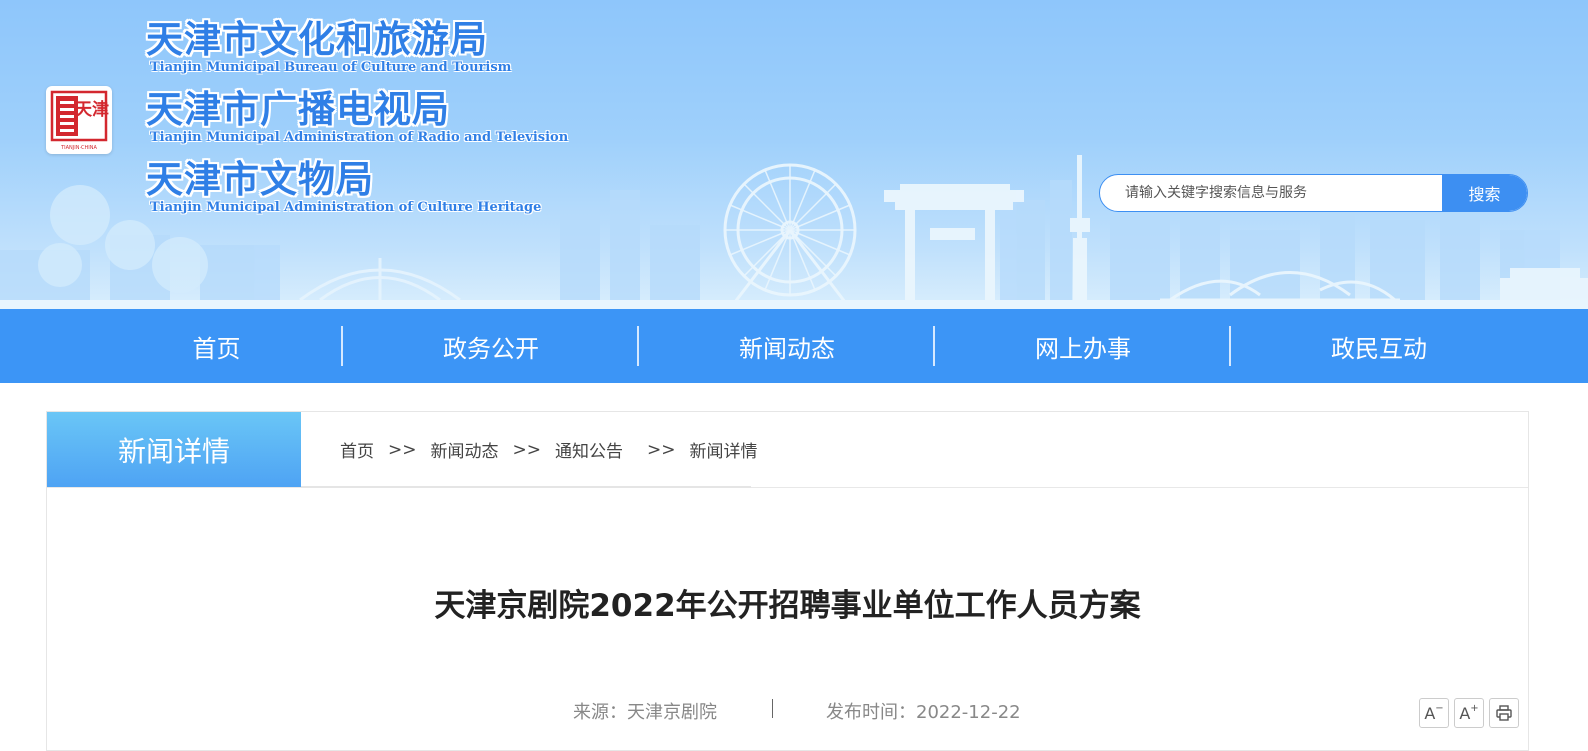 The image size is (1588, 751). I want to click on font-decrease-button: A −, so click(1434, 713).